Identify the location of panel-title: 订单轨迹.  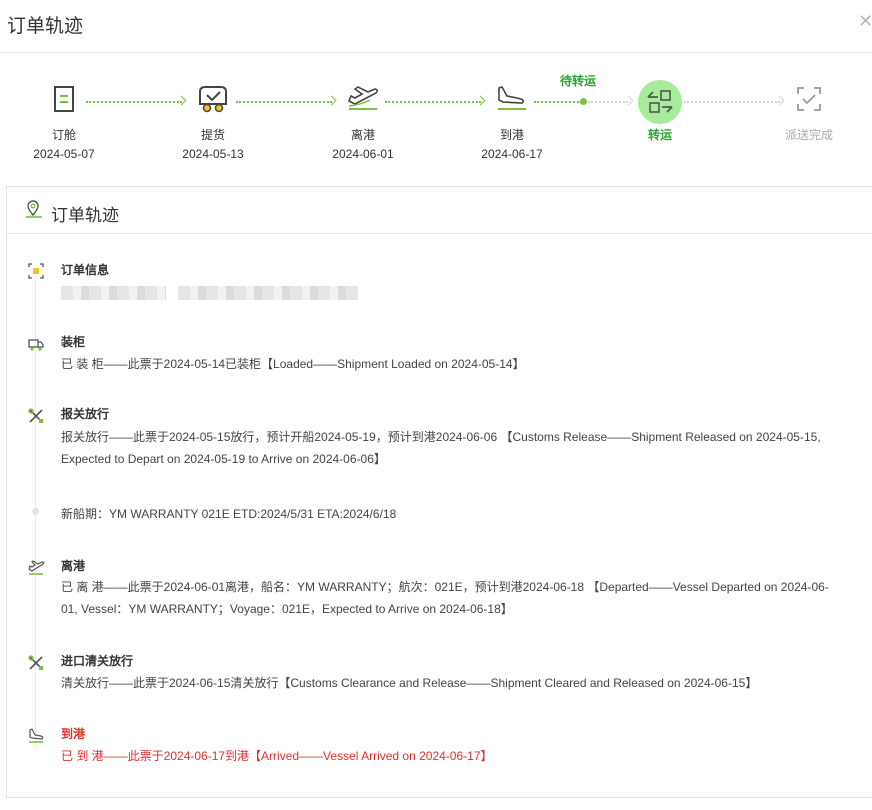
(85, 215).